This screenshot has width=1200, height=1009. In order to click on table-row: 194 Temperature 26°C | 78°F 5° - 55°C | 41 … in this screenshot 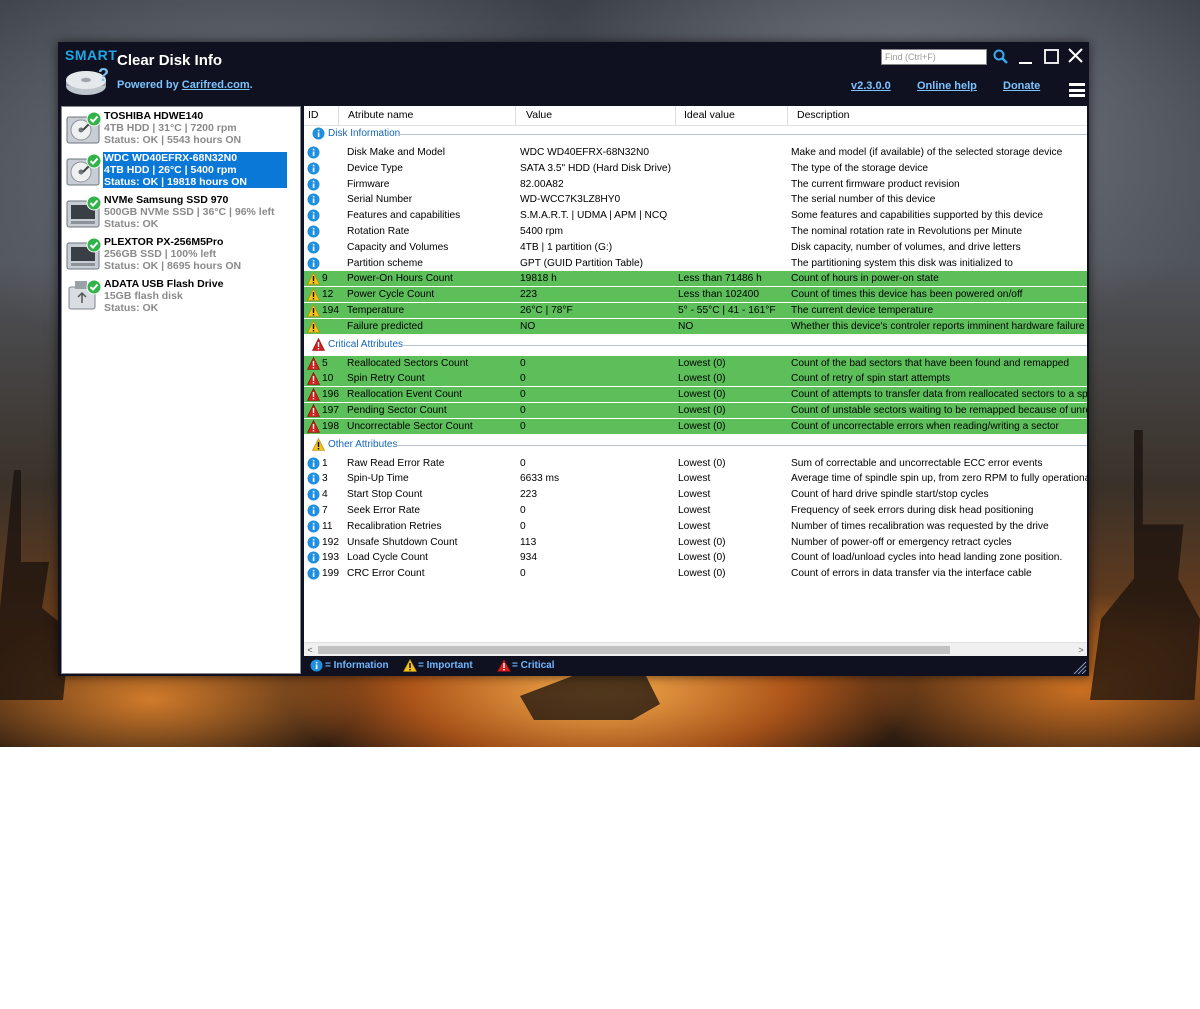, I will do `click(695, 310)`.